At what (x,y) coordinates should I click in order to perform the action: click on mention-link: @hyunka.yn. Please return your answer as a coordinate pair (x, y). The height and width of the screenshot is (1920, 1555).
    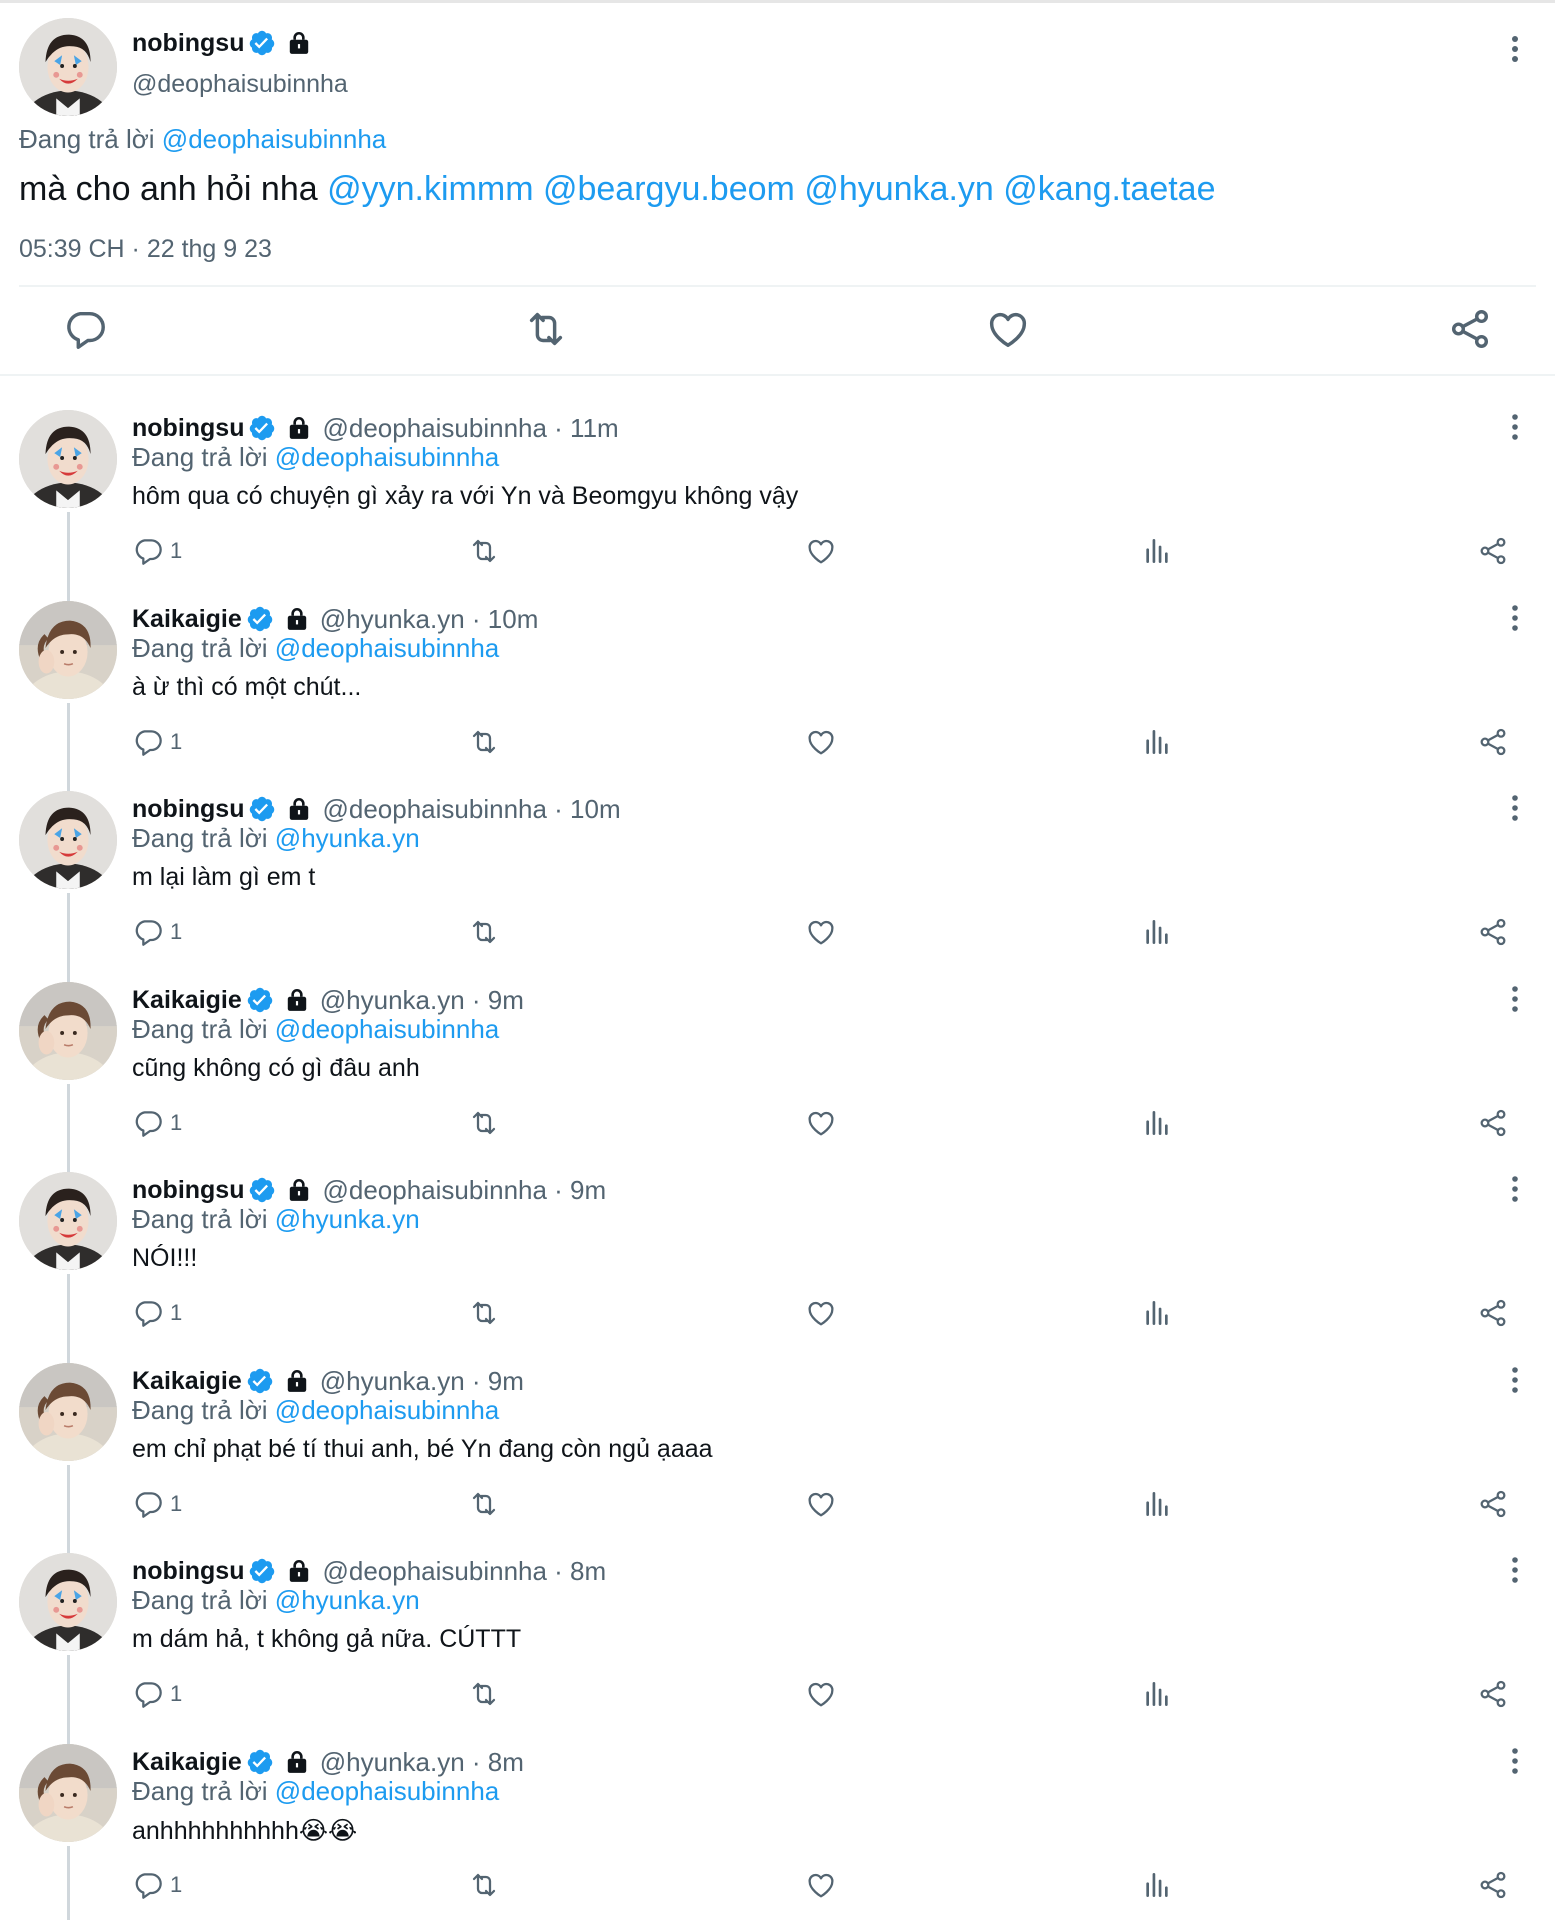
    Looking at the image, I should click on (899, 189).